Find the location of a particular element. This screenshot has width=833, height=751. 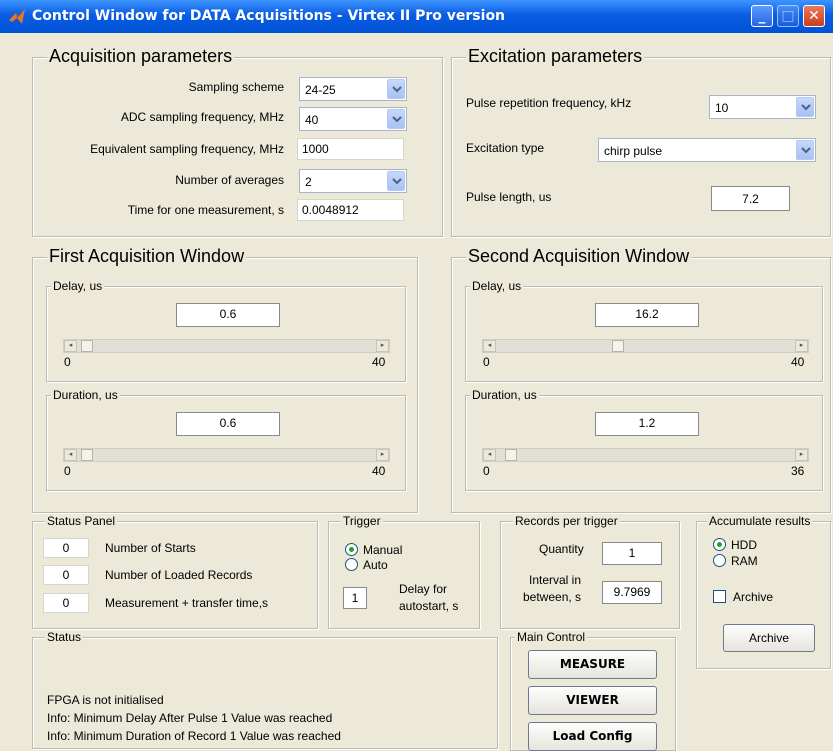

archive-button: Archive is located at coordinates (769, 638).